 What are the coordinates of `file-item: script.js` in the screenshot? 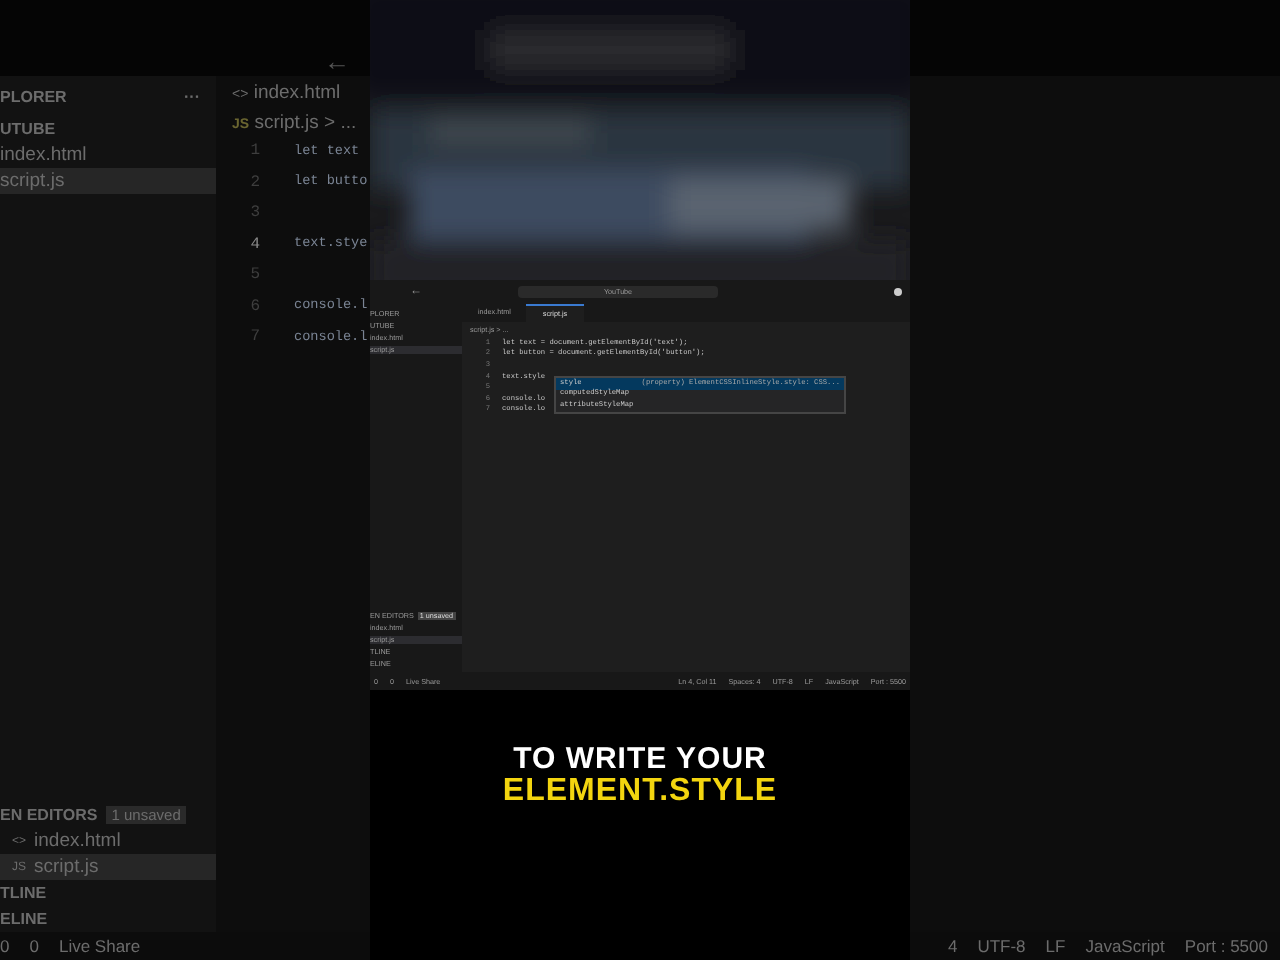 It's located at (108, 181).